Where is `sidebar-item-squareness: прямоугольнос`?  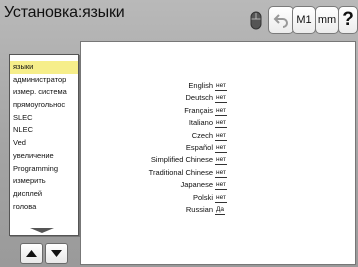 sidebar-item-squareness: прямоугольнос is located at coordinates (44, 105).